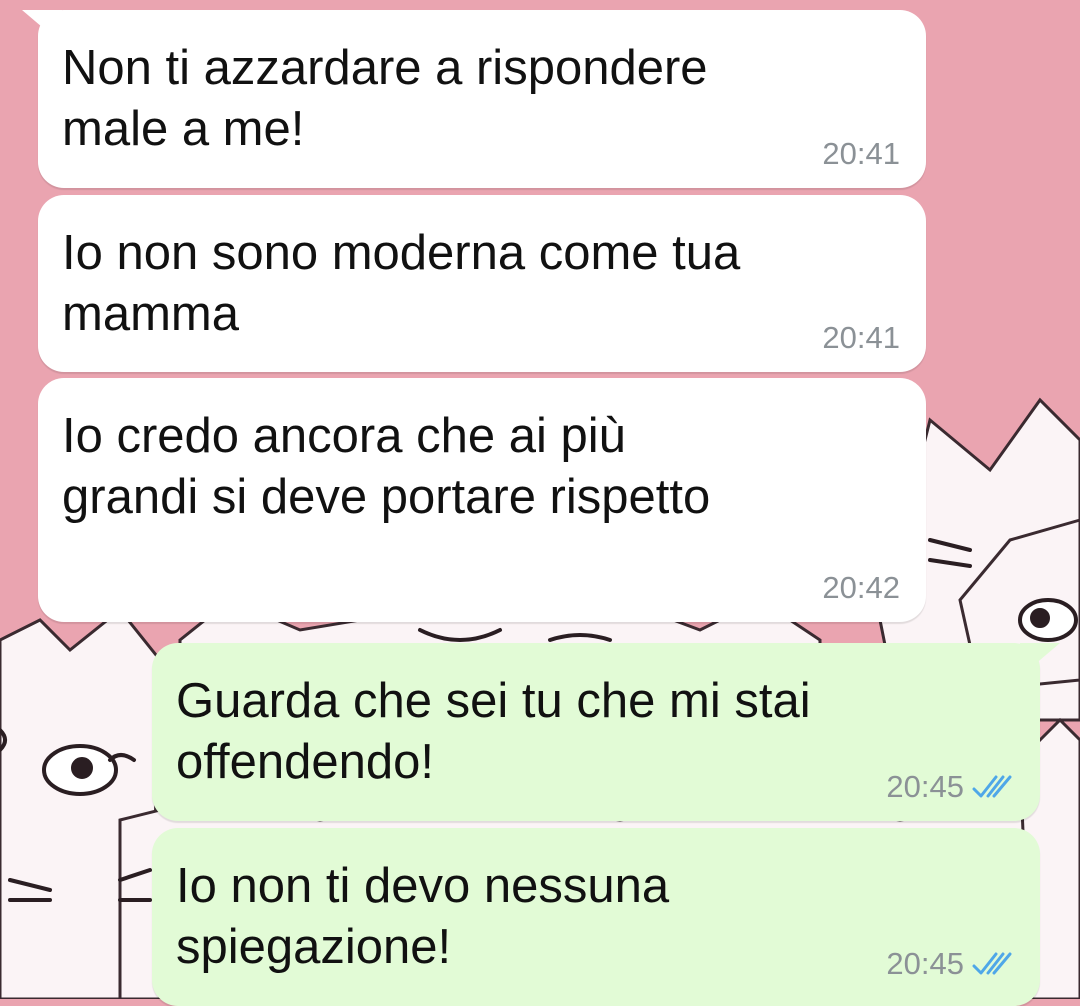 The height and width of the screenshot is (1006, 1080). I want to click on message-text: Io non sono moderna come tua mamma, so click(401, 283).